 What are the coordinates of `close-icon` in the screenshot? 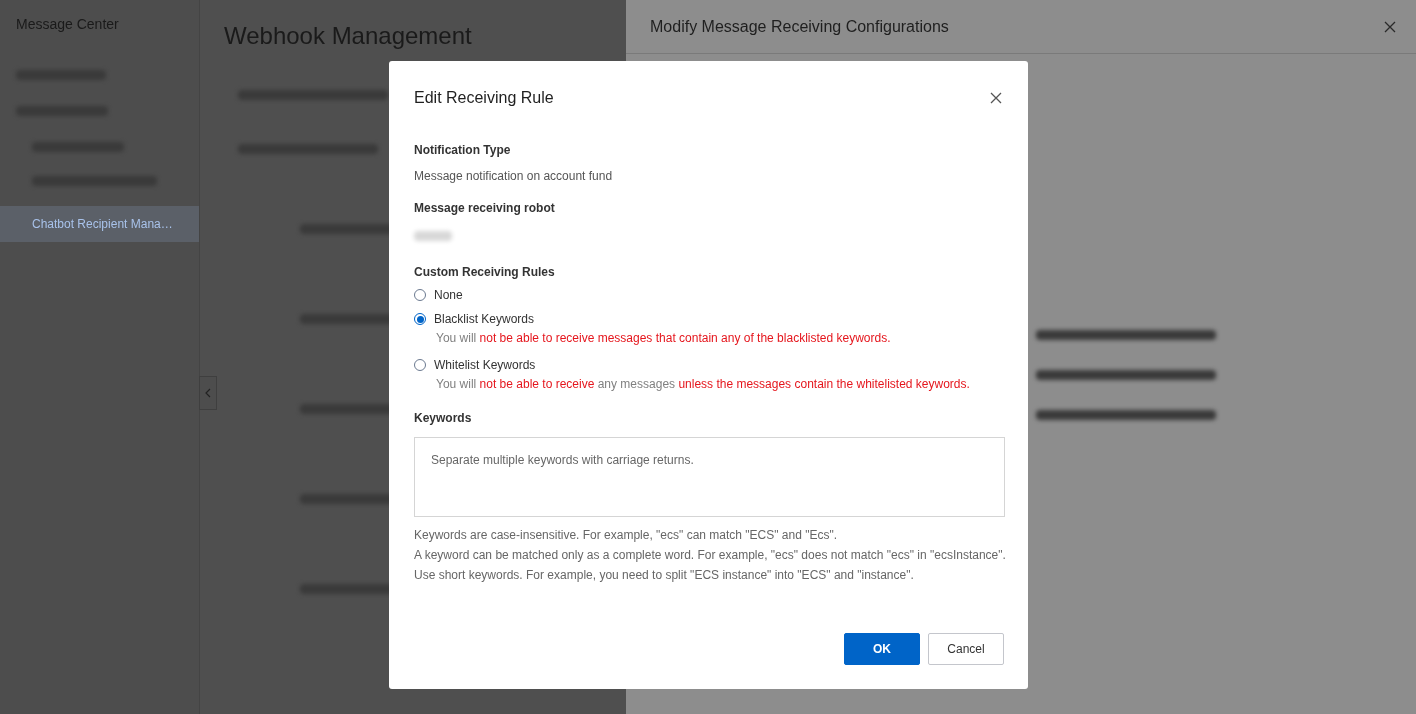 It's located at (996, 98).